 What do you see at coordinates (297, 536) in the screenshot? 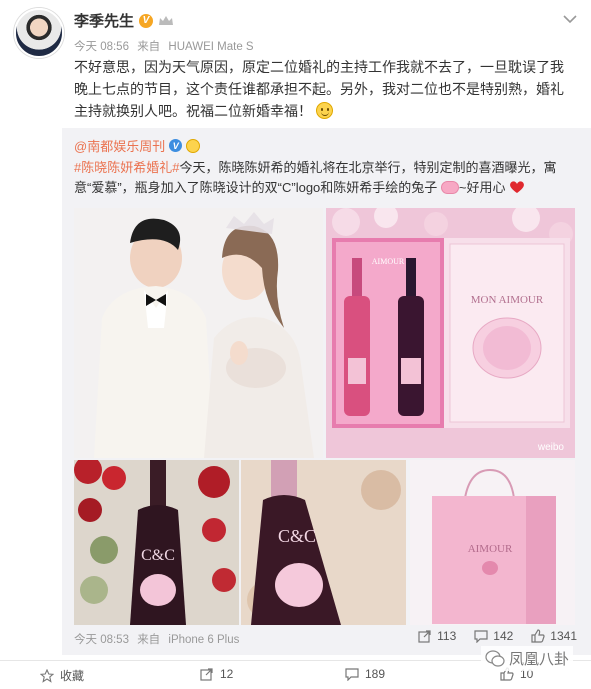
I see `bottle-logo-closeup: C&C` at bounding box center [297, 536].